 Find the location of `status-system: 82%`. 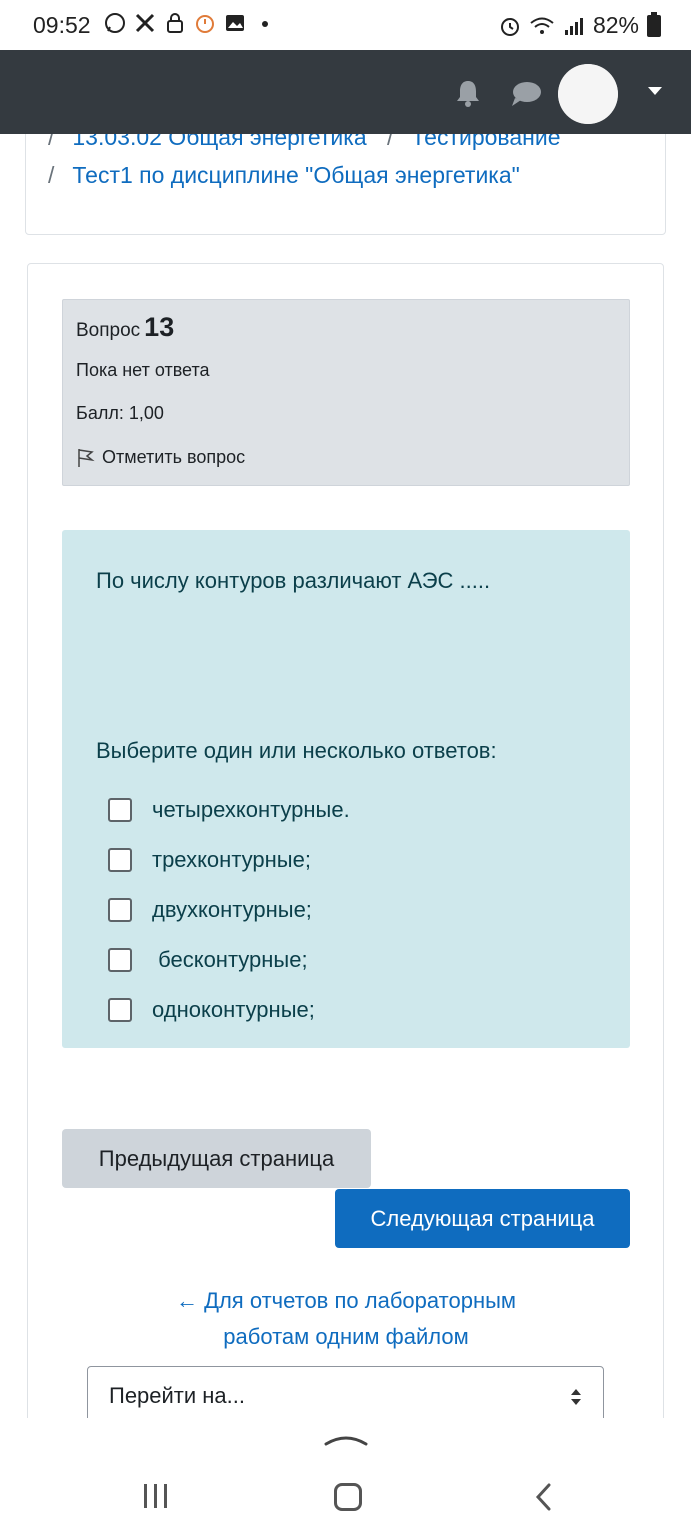

status-system: 82% is located at coordinates (580, 25).